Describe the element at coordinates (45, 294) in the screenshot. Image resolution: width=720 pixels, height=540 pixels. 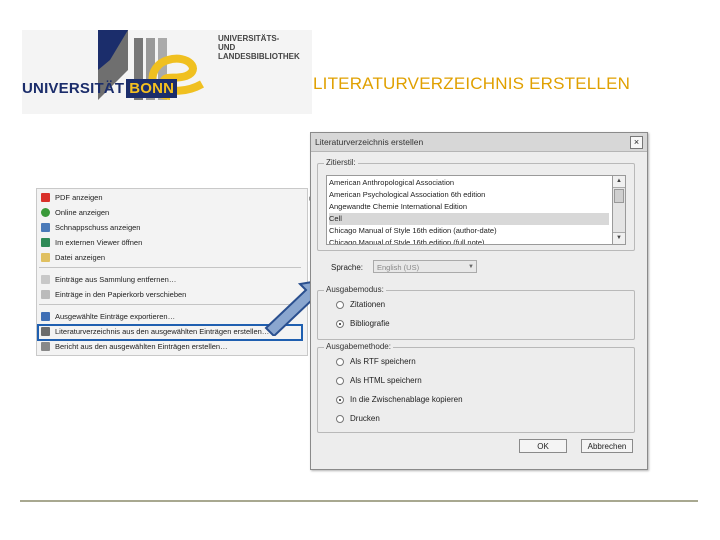
I see `trash-icon` at that location.